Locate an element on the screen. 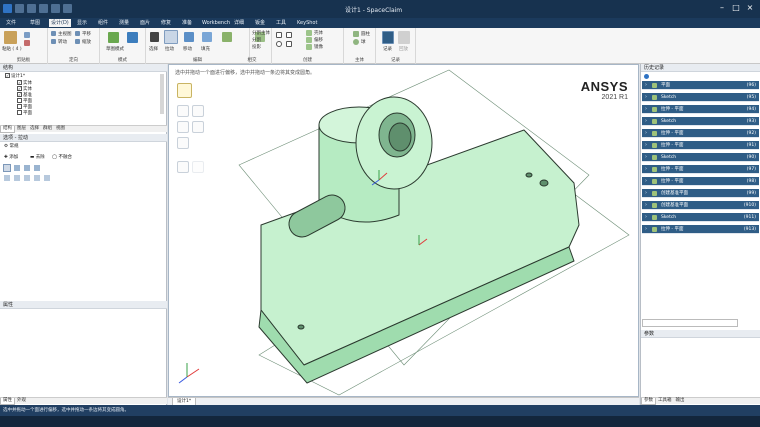 The width and height of the screenshot is (760, 427). tab-properties: 属性 is located at coordinates (7, 401).